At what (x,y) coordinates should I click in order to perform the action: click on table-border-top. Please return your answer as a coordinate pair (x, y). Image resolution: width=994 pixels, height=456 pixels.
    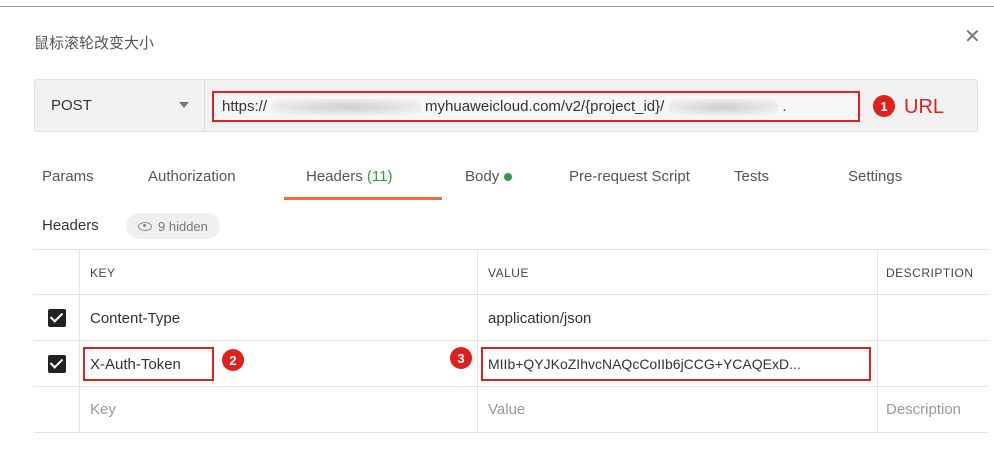
    Looking at the image, I should click on (511, 249).